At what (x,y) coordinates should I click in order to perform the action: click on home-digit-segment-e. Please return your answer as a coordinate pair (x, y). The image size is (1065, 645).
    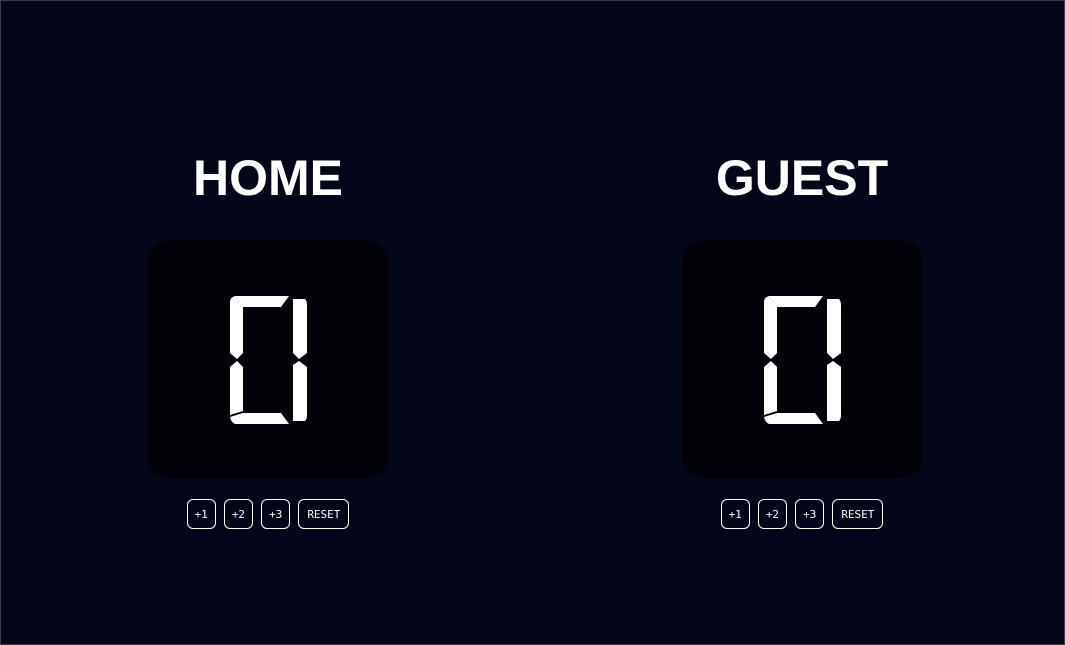
    Looking at the image, I should click on (236, 387).